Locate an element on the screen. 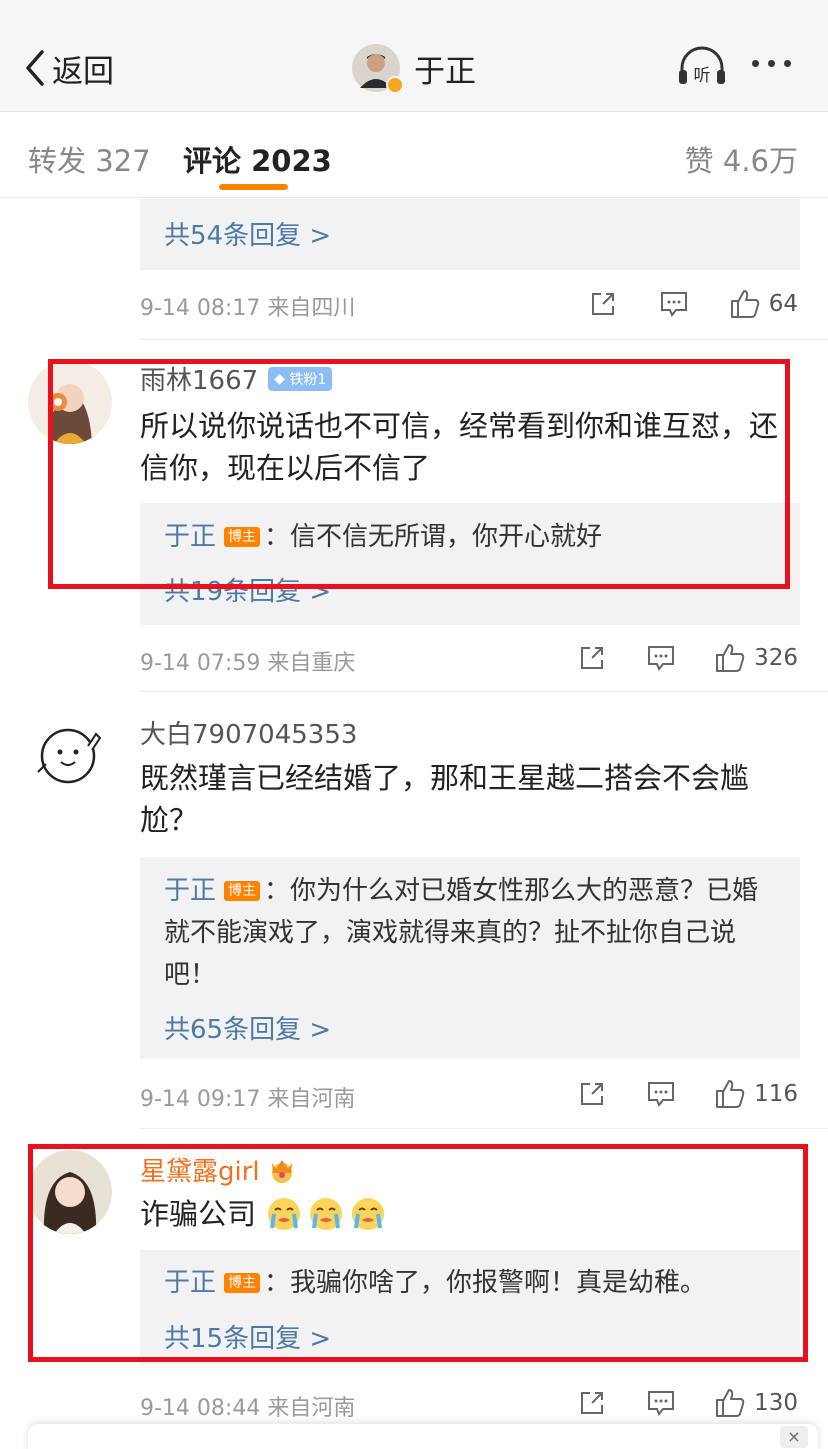 This screenshot has width=828, height=1449. back-button: 返回 is located at coordinates (68, 68).